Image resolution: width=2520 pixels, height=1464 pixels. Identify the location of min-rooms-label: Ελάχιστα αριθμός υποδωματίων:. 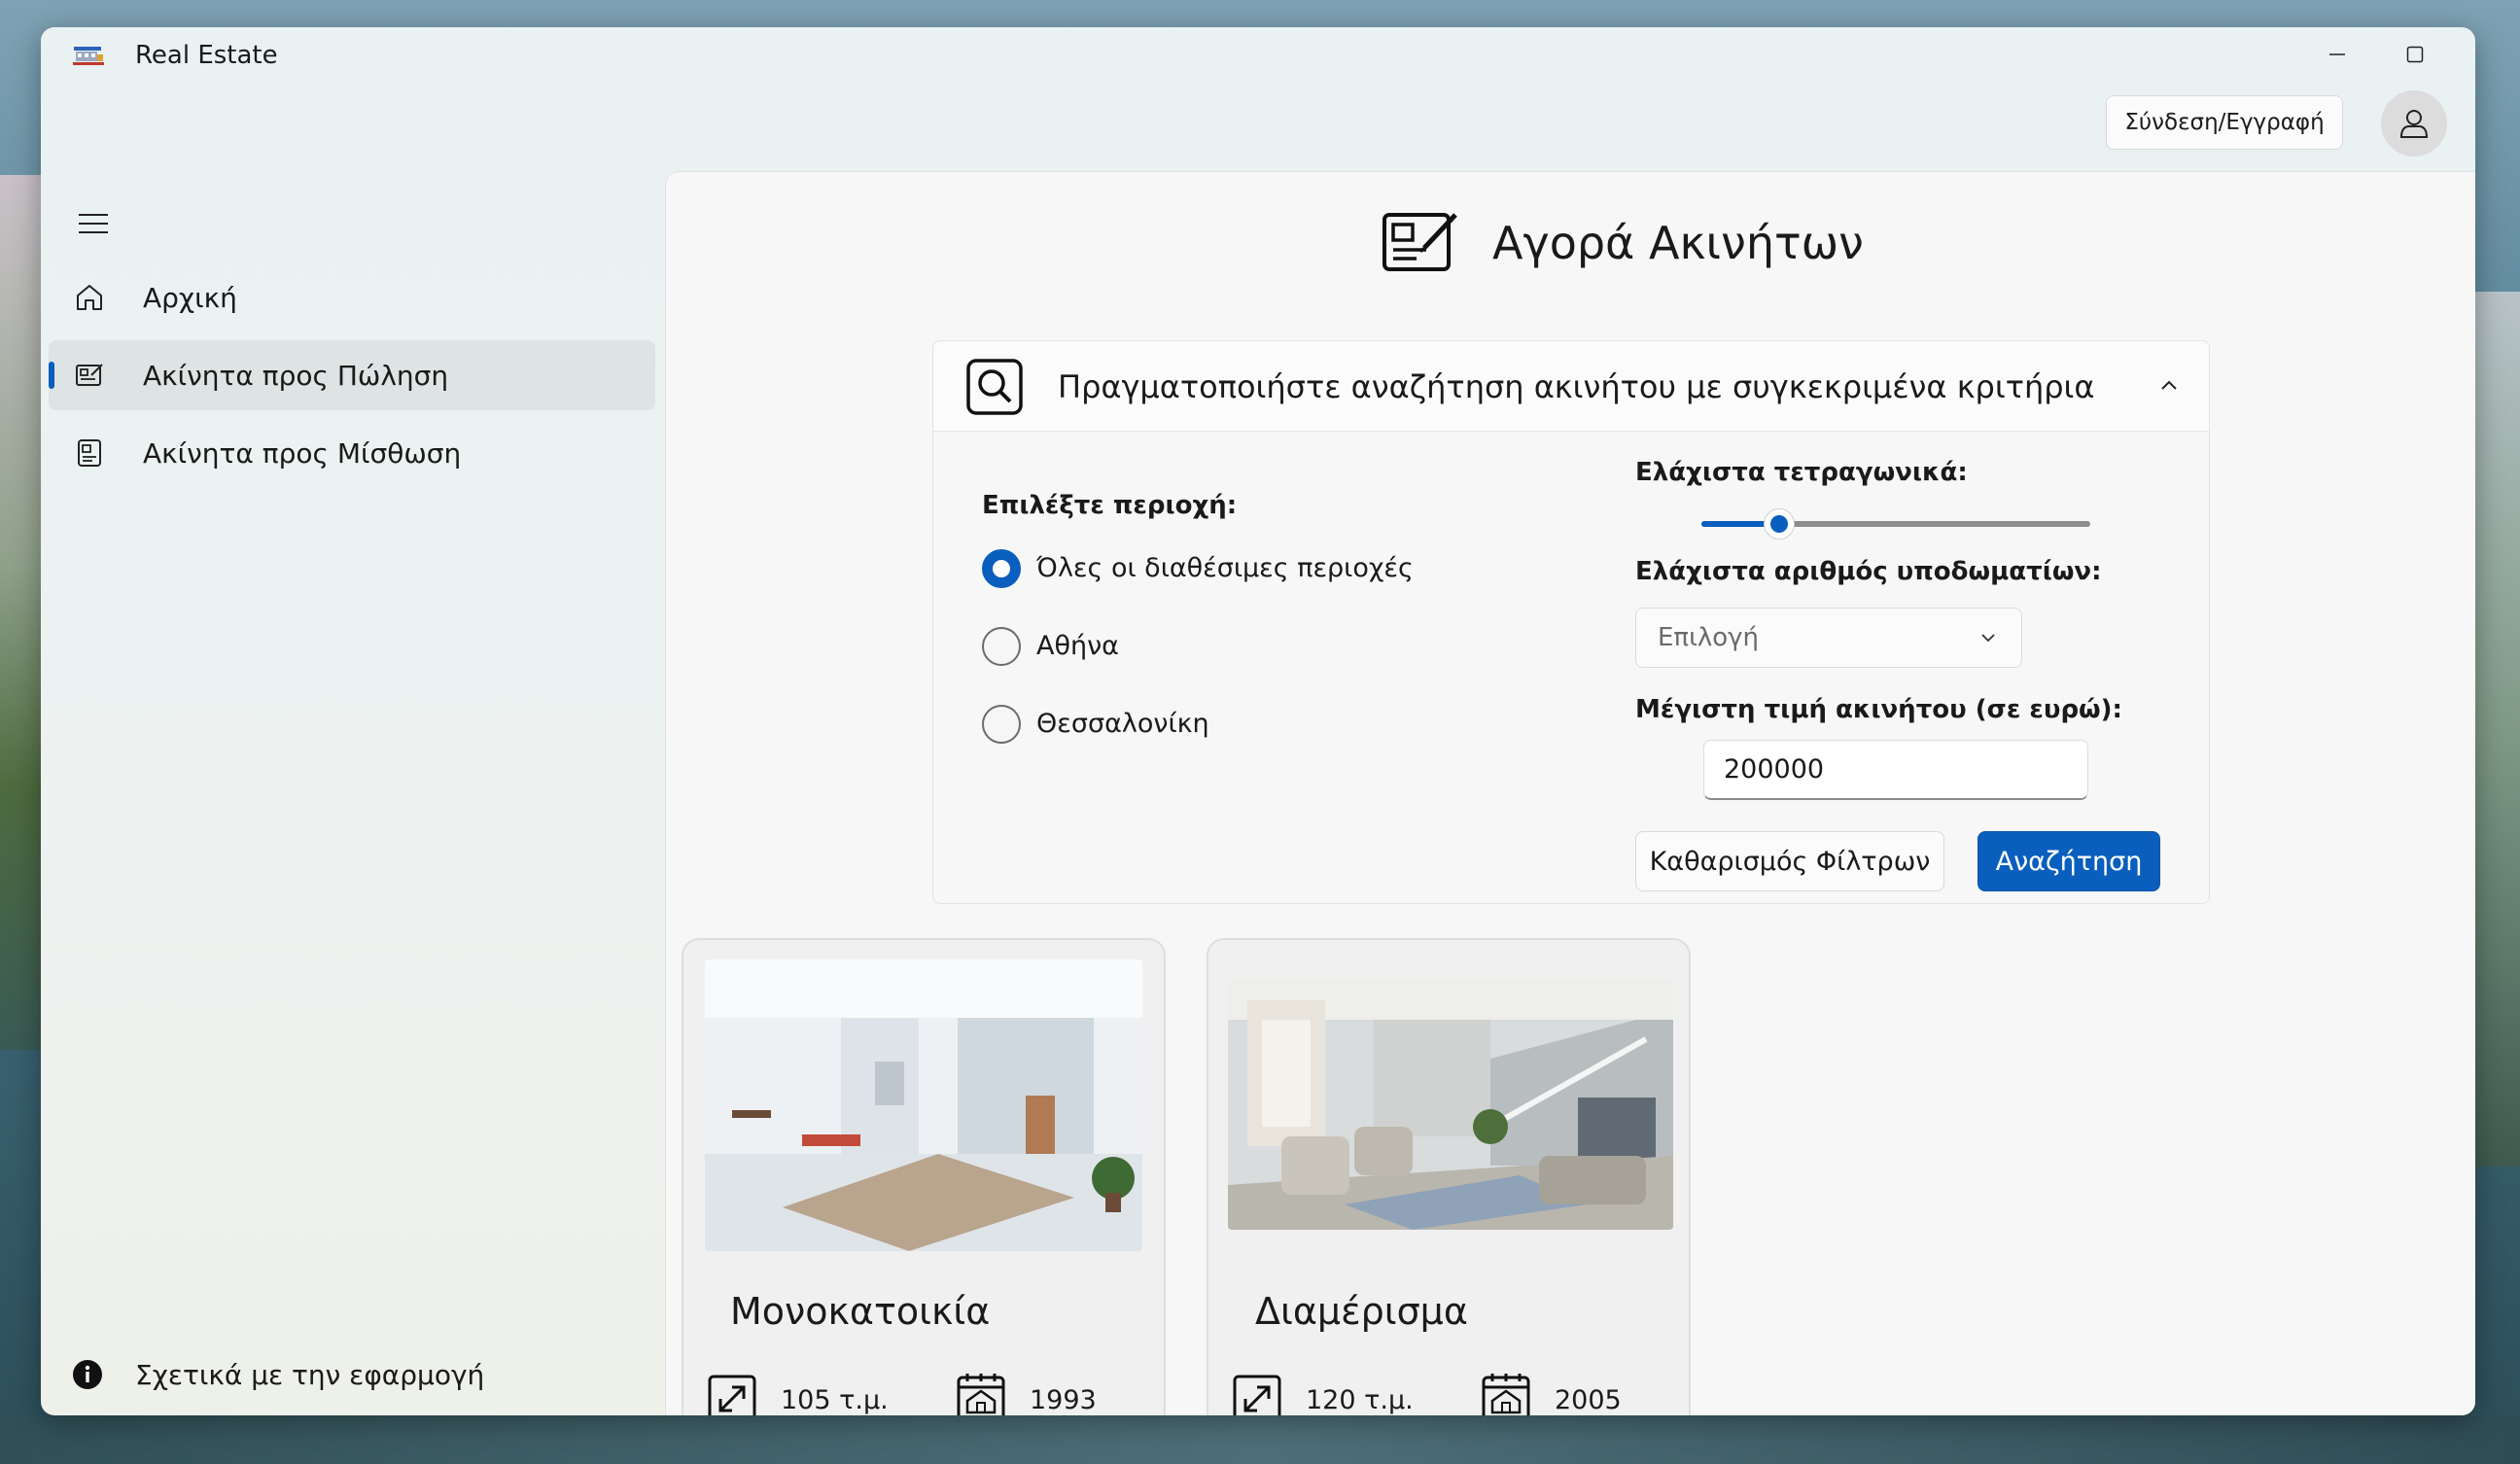
(1868, 572).